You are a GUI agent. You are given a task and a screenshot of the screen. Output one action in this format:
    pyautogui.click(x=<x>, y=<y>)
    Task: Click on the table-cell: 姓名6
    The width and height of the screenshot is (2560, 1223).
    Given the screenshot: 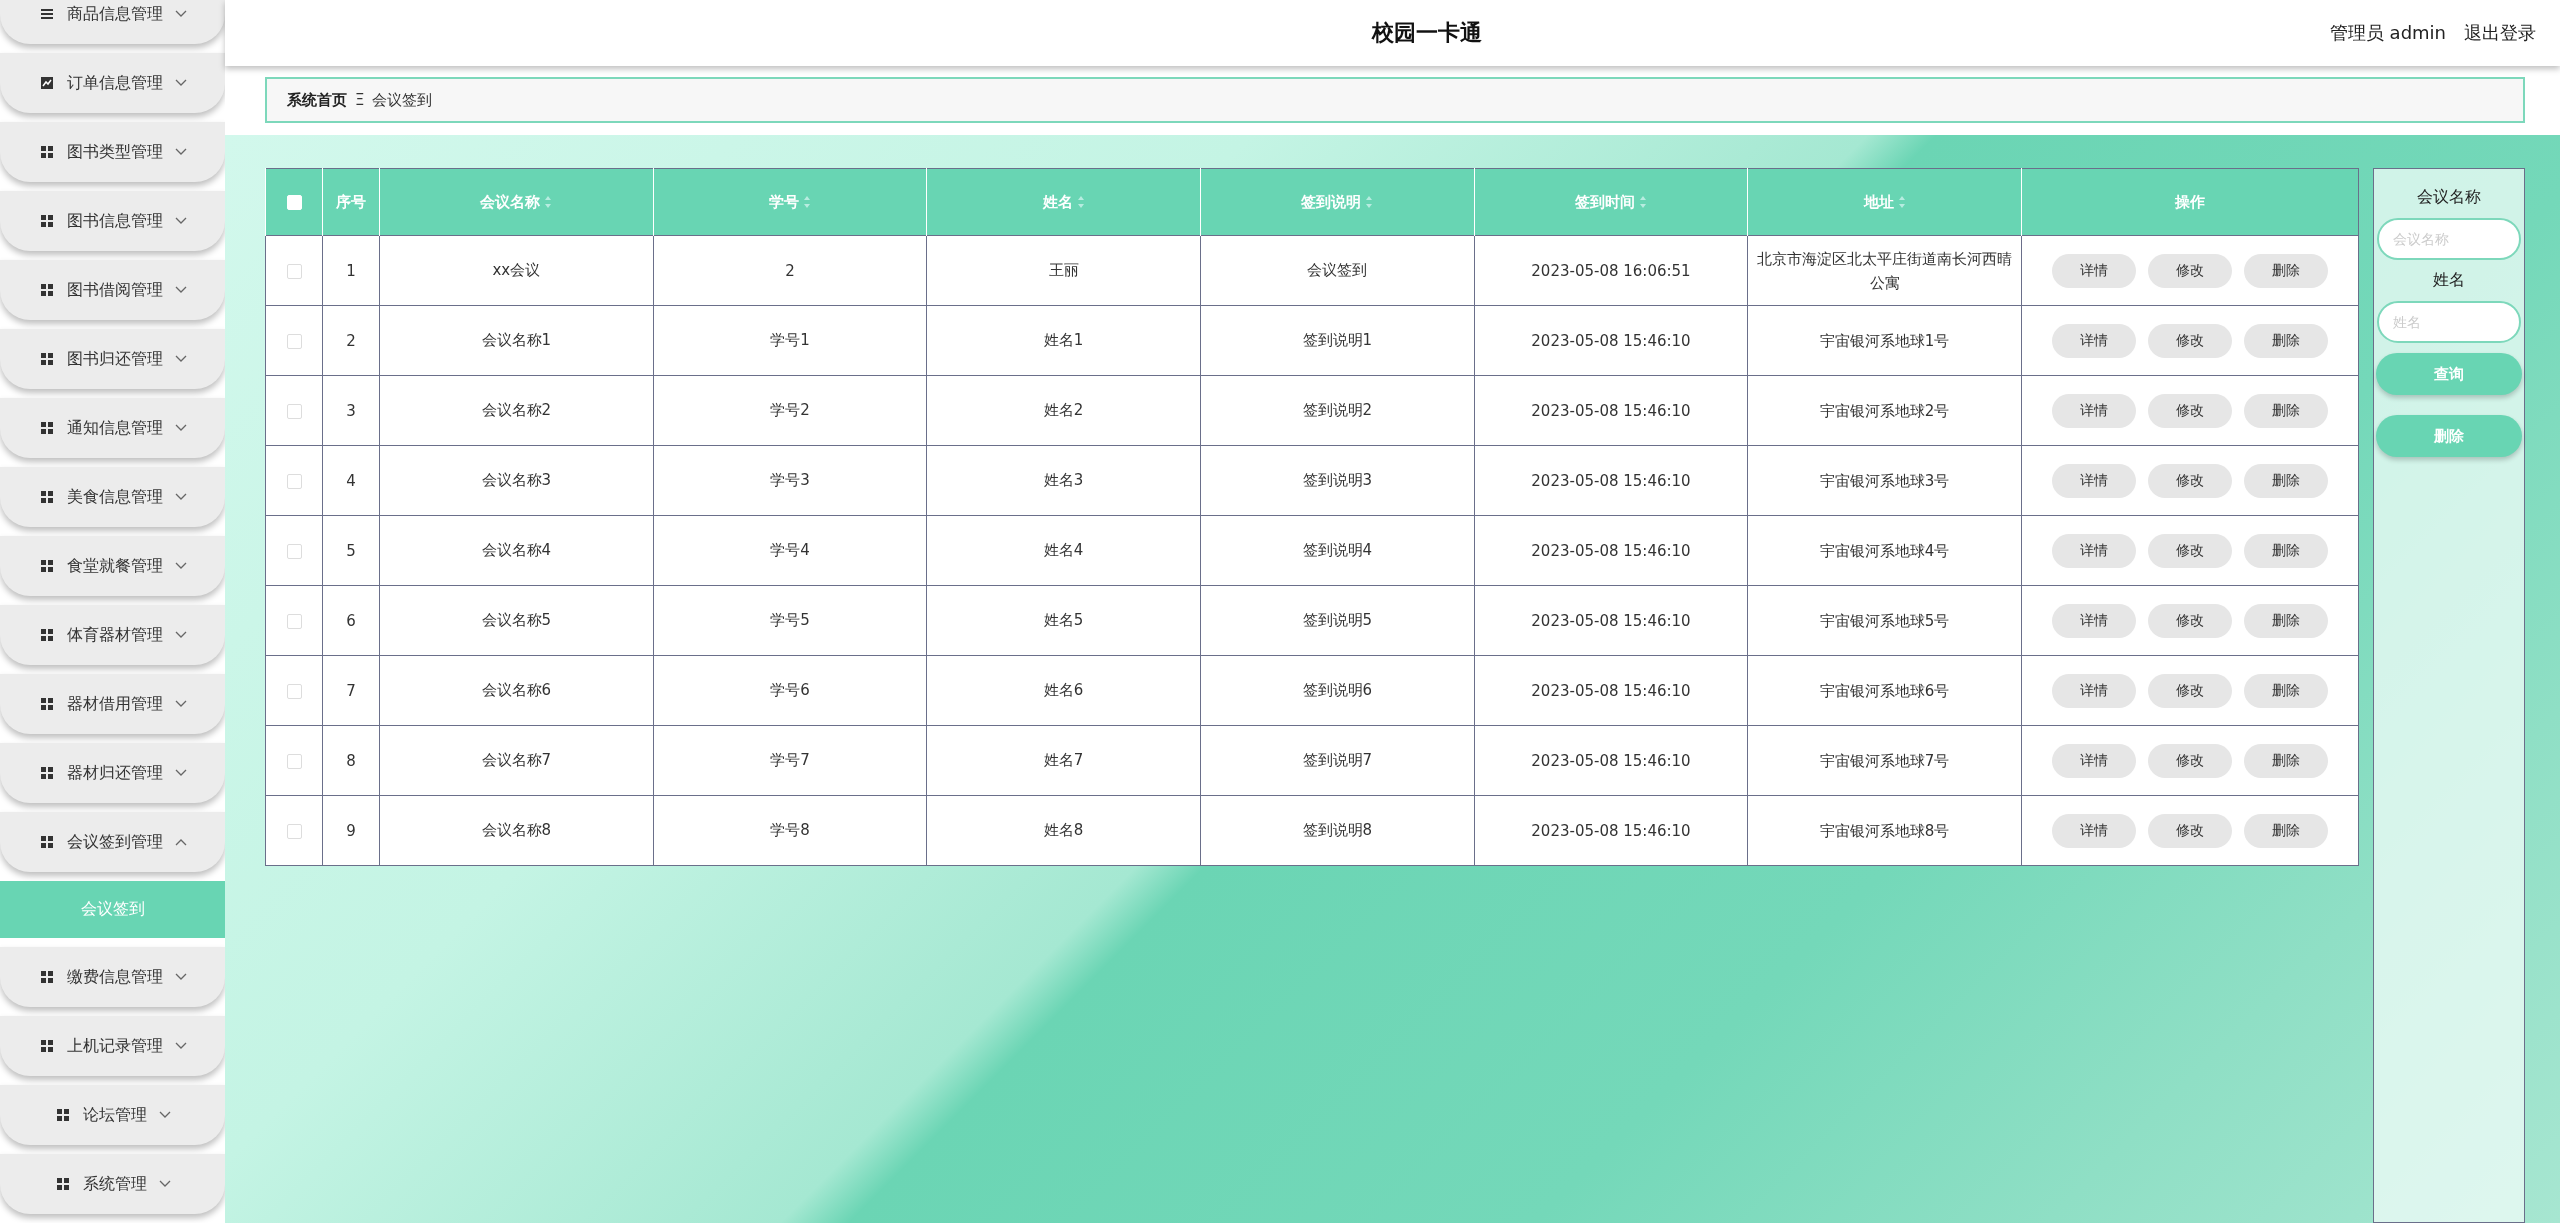 What is the action you would take?
    pyautogui.click(x=1063, y=690)
    